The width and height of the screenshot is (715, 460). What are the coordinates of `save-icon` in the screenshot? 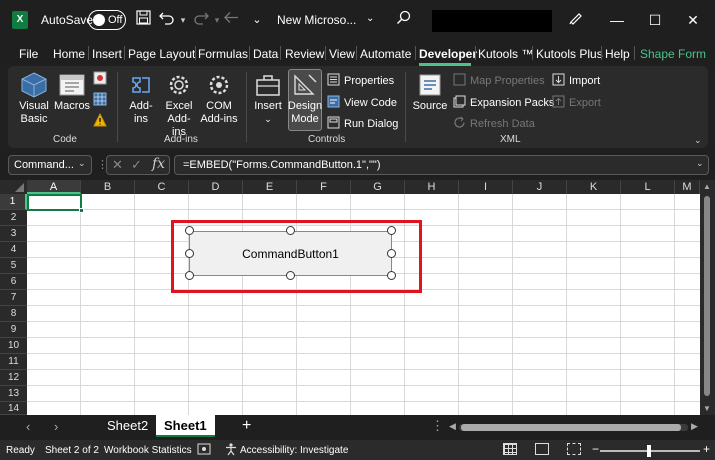 It's located at (143, 20).